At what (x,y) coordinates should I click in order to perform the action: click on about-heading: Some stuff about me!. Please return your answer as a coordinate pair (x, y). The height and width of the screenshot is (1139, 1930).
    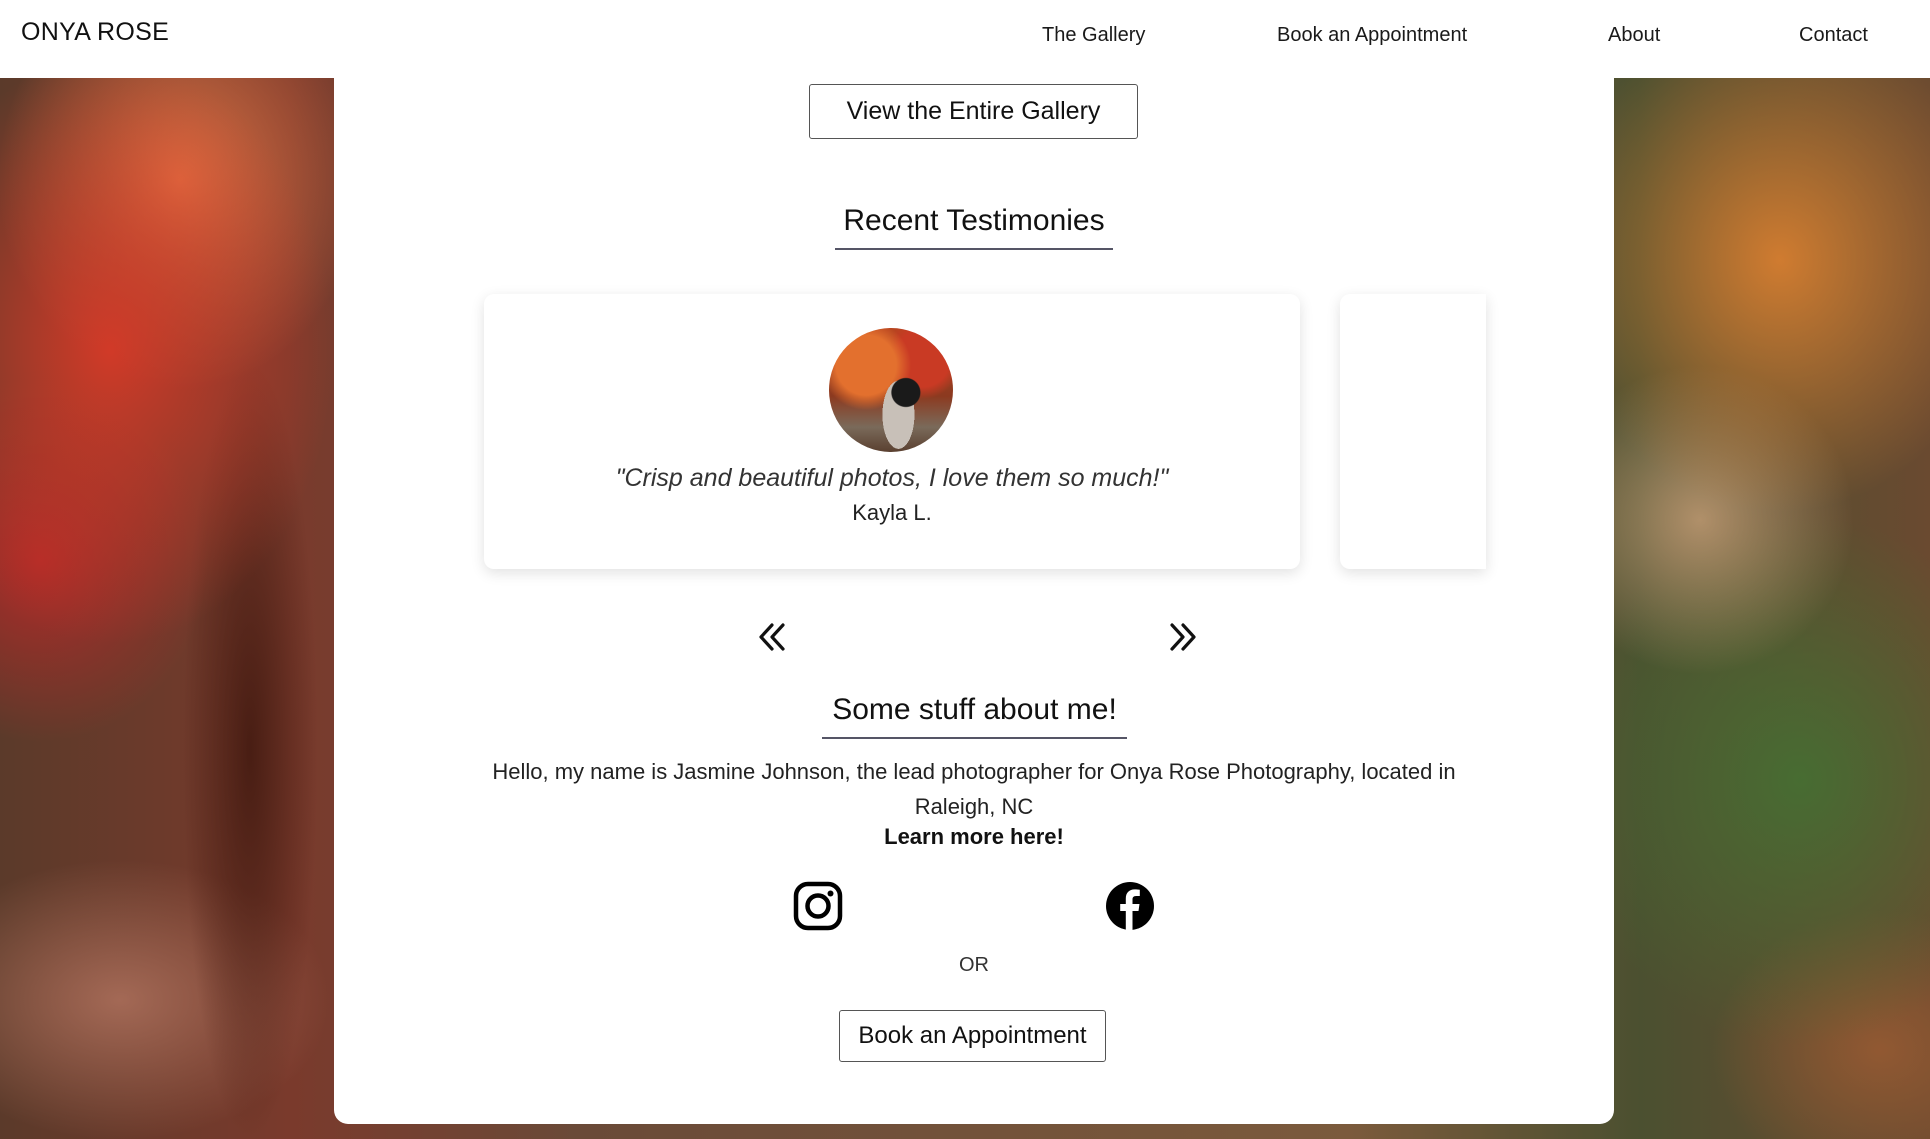
    Looking at the image, I should click on (974, 716).